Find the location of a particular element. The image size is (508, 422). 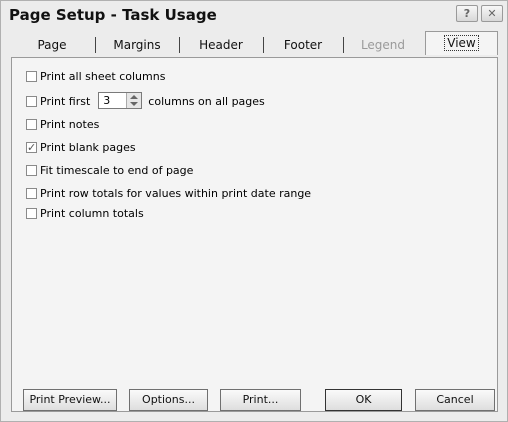

tab-strip: Page Margins Header Footer Legend View is located at coordinates (254, 44).